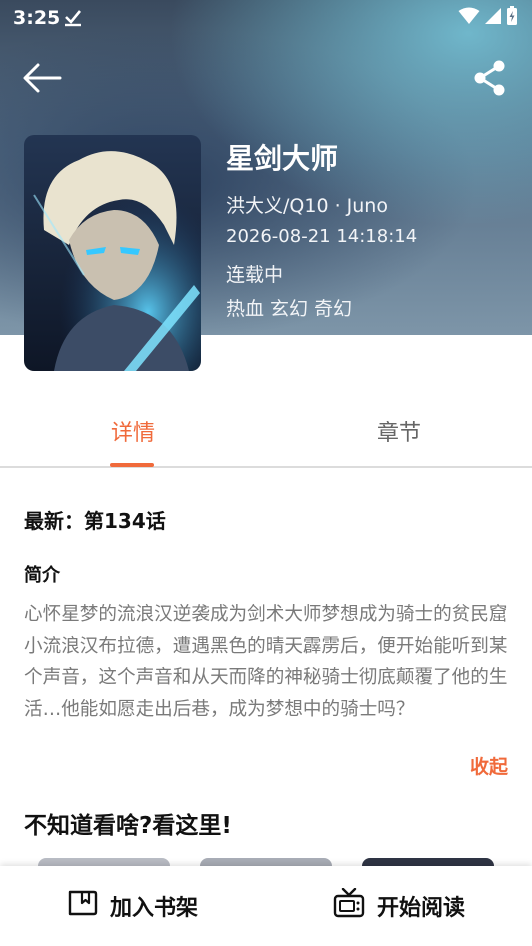 Image resolution: width=532 pixels, height=946 pixels. I want to click on book-author: 洪大义/Q10 · Juno, so click(307, 206).